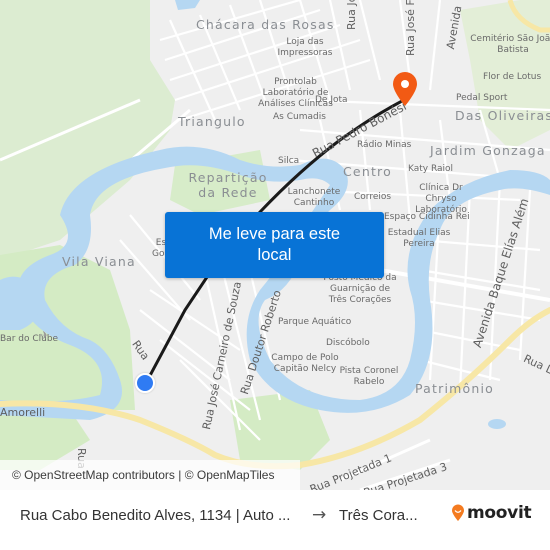 Image resolution: width=550 pixels, height=550 pixels. Describe the element at coordinates (427, 217) in the screenshot. I see `poi-label: Espaço Cidinha Rei` at that location.